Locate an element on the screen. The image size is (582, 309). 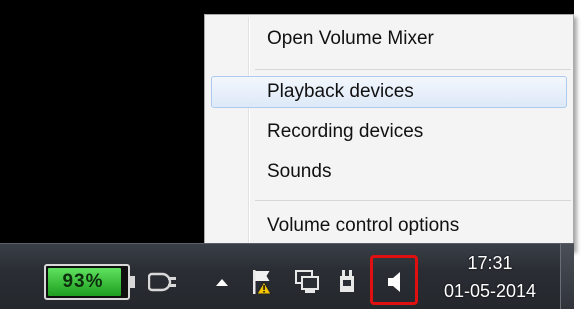
show-hidden-icons-arrow is located at coordinates (222, 282).